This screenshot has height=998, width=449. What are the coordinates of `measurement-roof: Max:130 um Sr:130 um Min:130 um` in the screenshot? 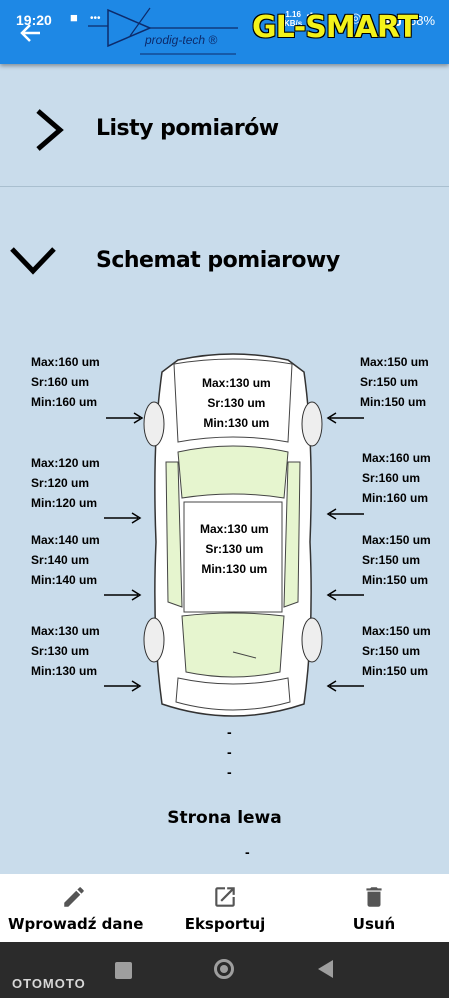 It's located at (234, 549).